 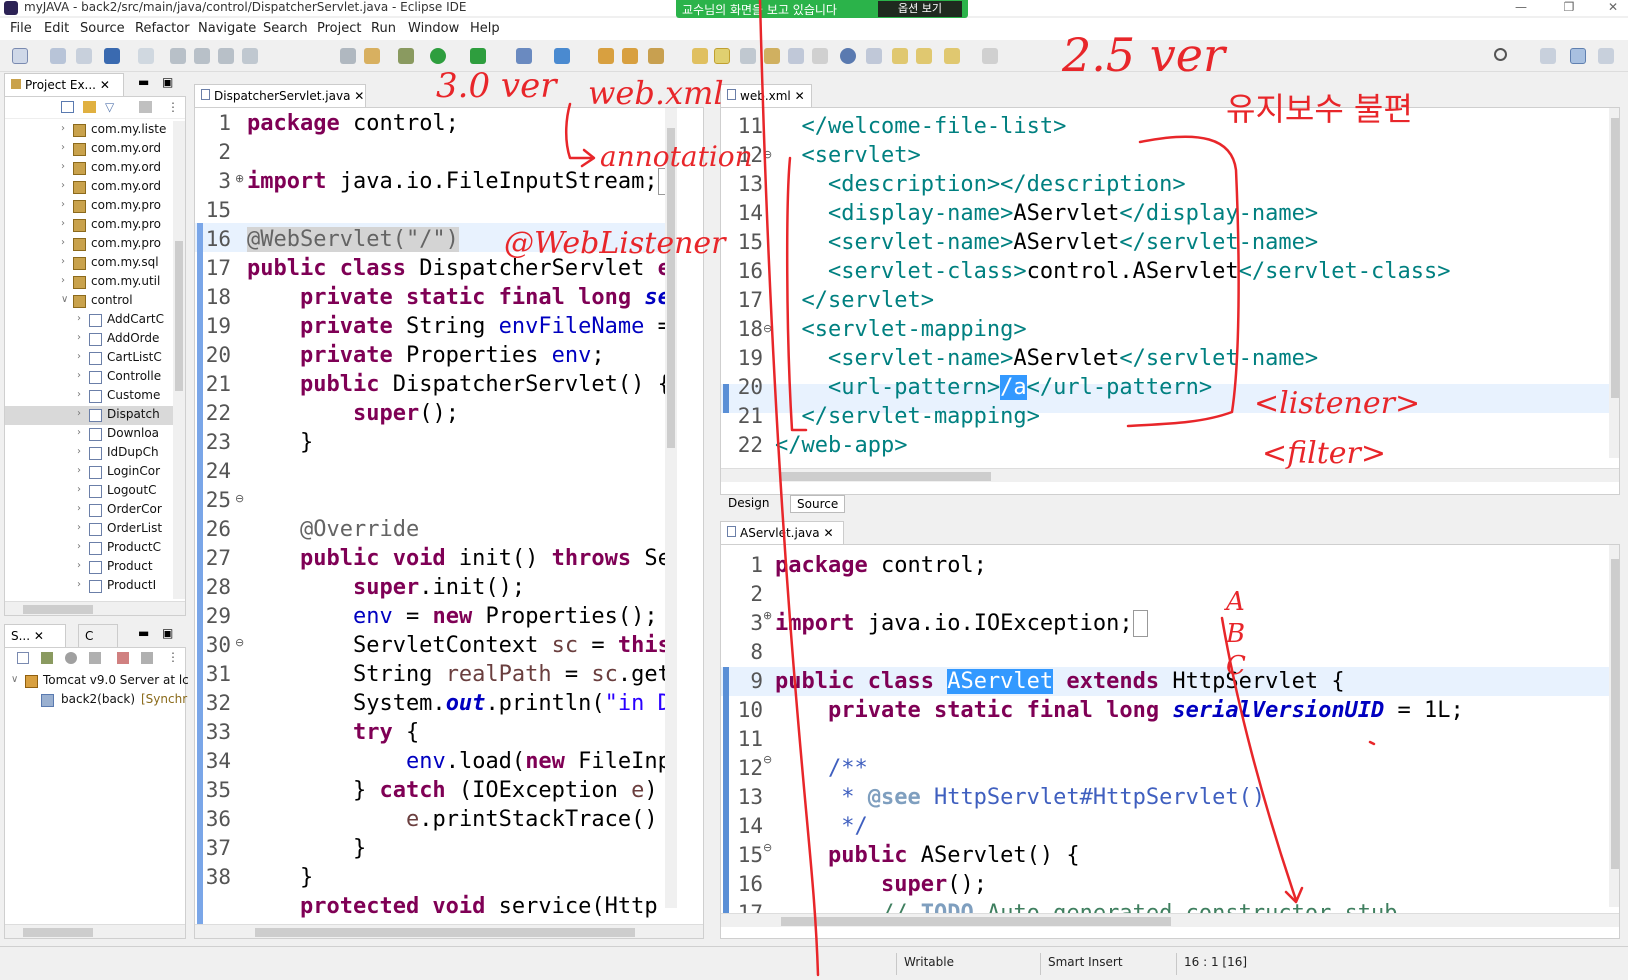 What do you see at coordinates (47, 658) in the screenshot?
I see `debug-server-icon` at bounding box center [47, 658].